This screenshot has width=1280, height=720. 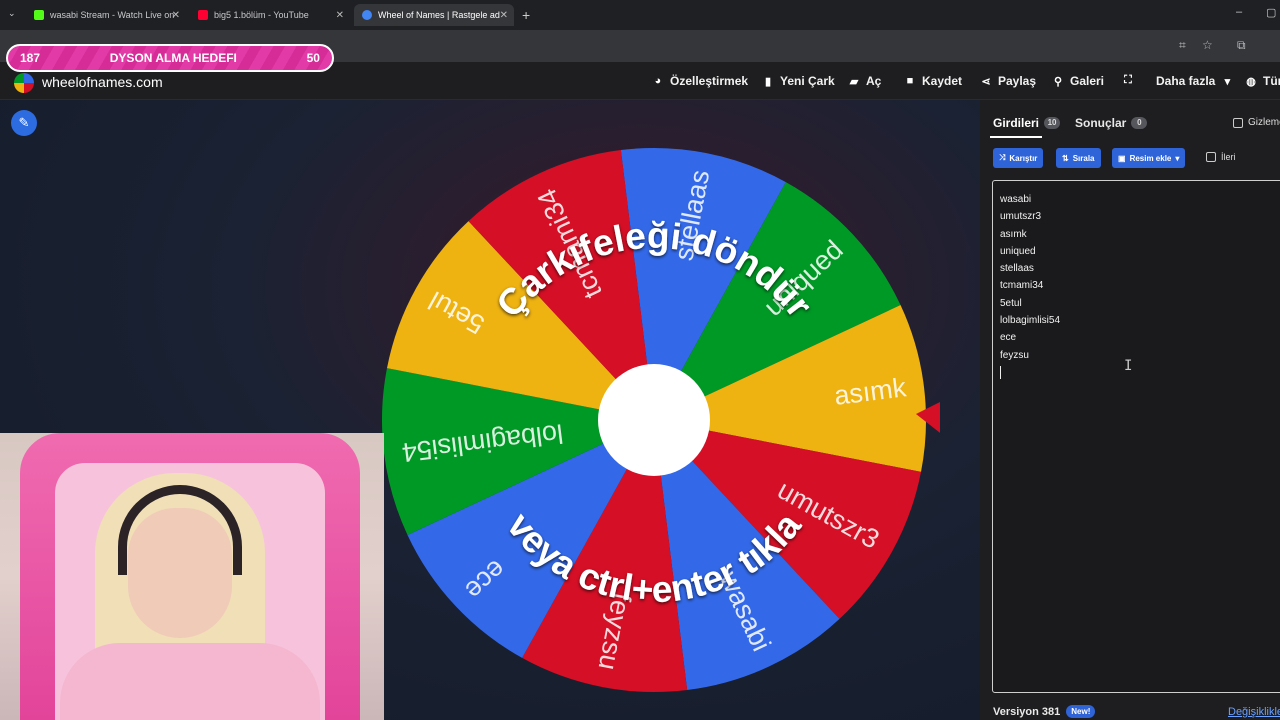 I want to click on goal-label: DYSON ALMA HEDEFI, so click(x=173, y=58).